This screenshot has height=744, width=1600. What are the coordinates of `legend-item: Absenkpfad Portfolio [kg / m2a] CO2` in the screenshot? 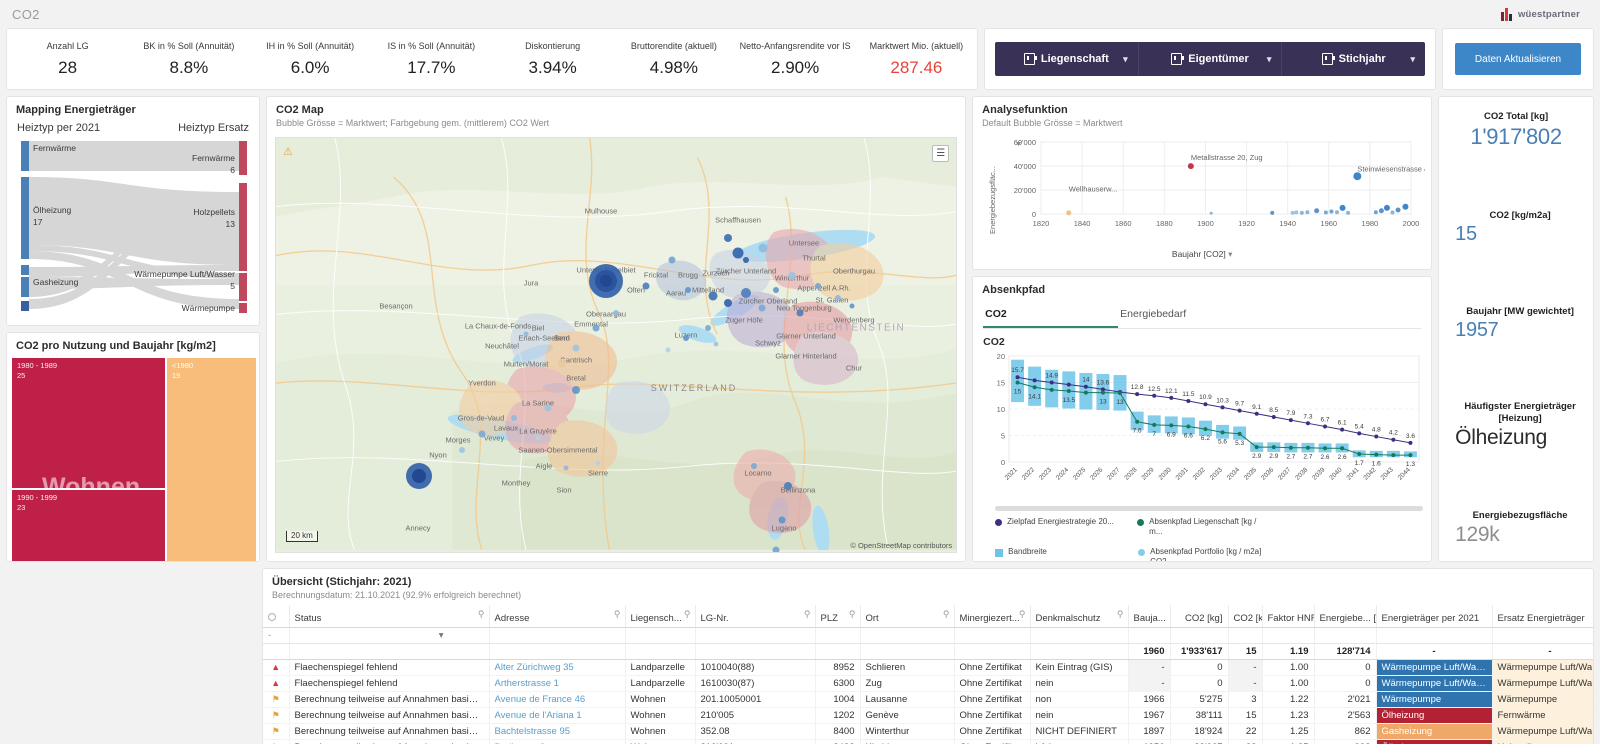 It's located at (1200, 554).